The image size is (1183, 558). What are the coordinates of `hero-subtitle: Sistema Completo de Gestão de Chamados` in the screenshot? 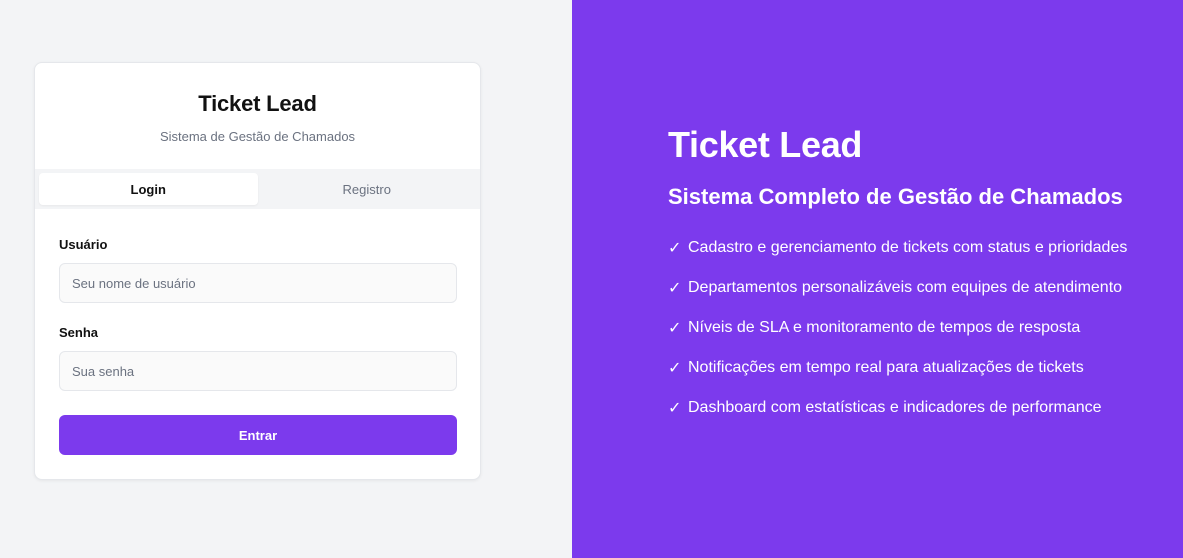 It's located at (895, 196).